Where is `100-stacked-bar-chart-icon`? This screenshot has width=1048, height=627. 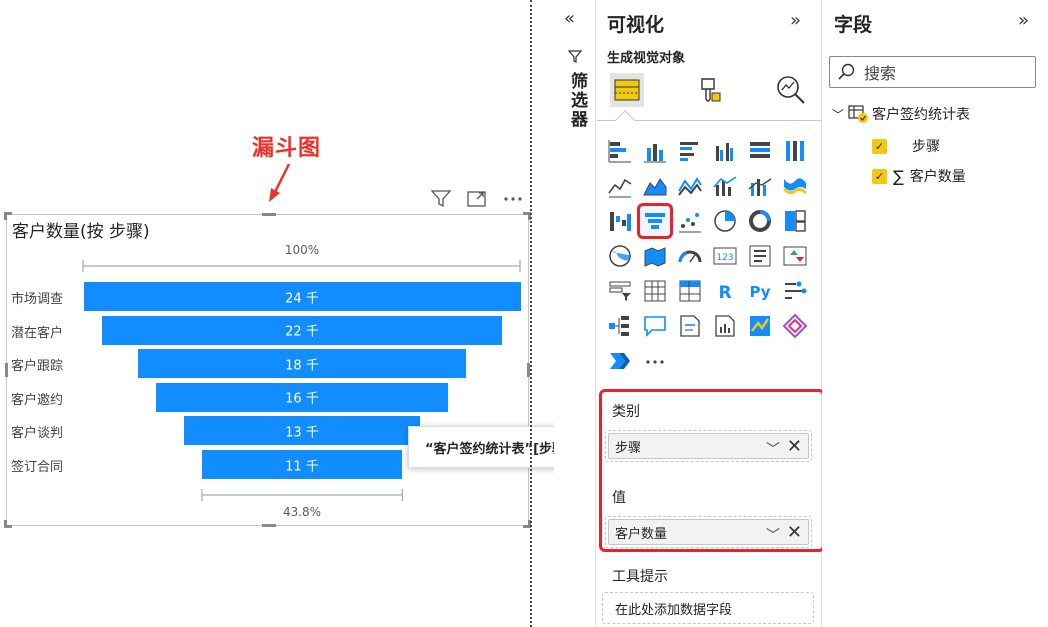
100-stacked-bar-chart-icon is located at coordinates (760, 151).